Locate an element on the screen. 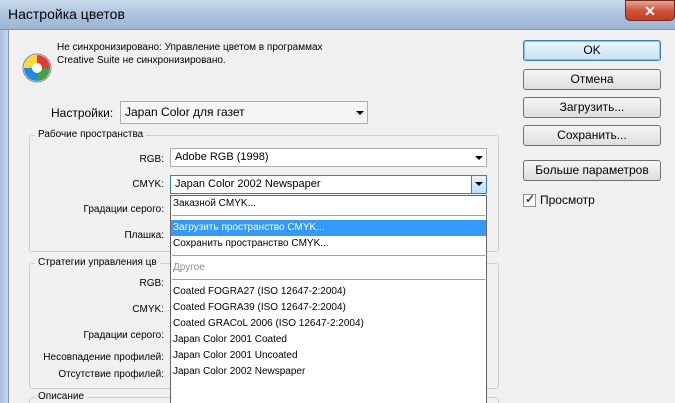 The width and height of the screenshot is (675, 403). profile-mismatch-label: Несовпадение профилей: is located at coordinates (103, 357).